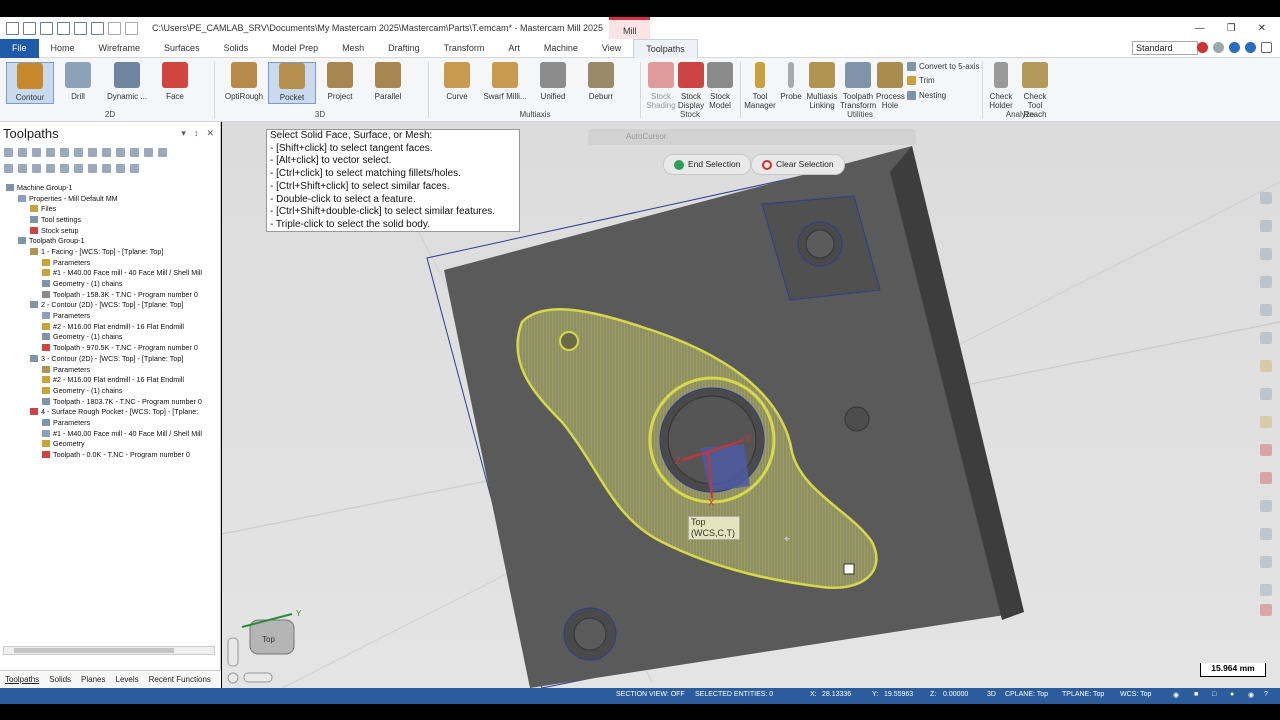  Describe the element at coordinates (464, 48) in the screenshot. I see `menu-transform: Transform` at that location.